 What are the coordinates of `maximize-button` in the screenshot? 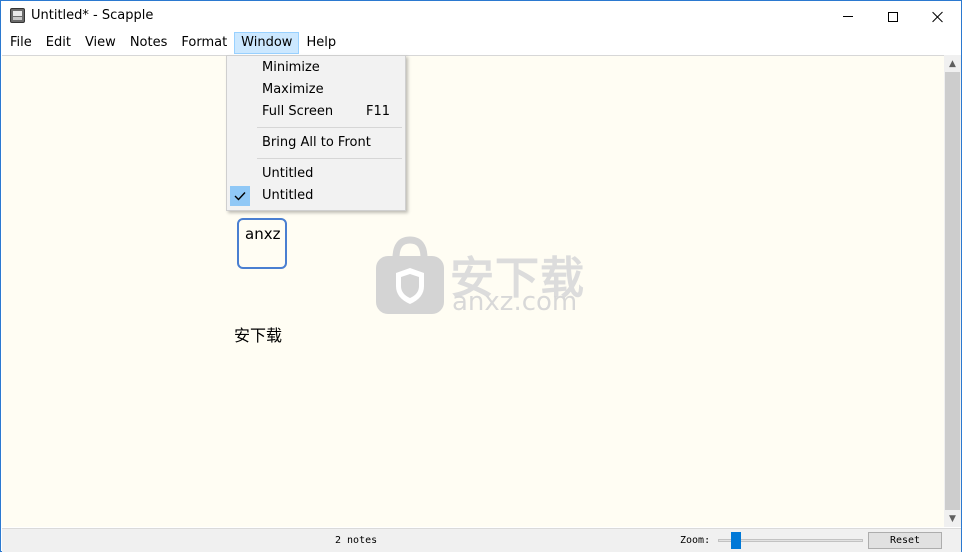 It's located at (893, 16).